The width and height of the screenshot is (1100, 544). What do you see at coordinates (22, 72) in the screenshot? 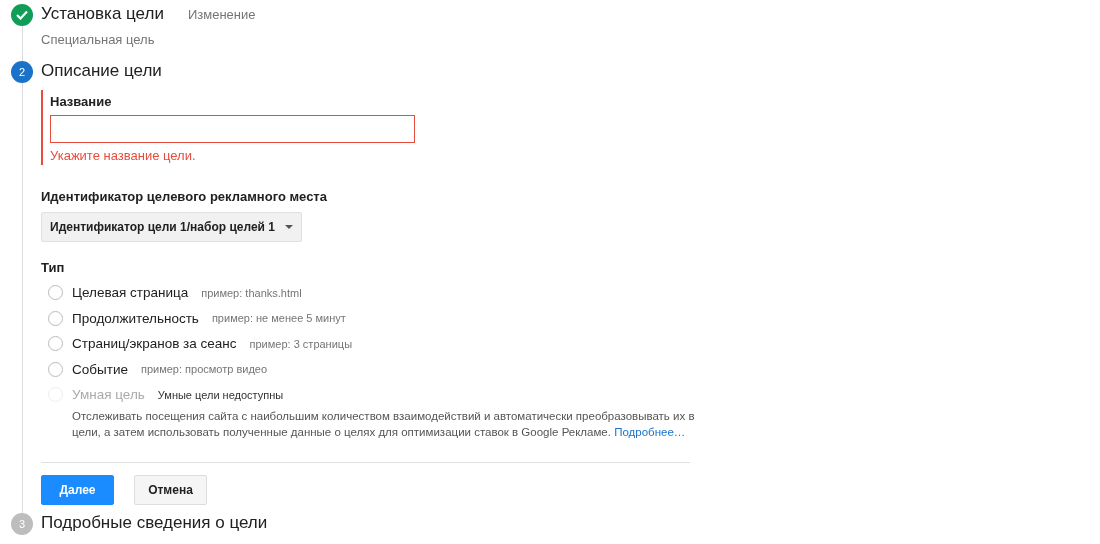
I see `step-number: 2` at bounding box center [22, 72].